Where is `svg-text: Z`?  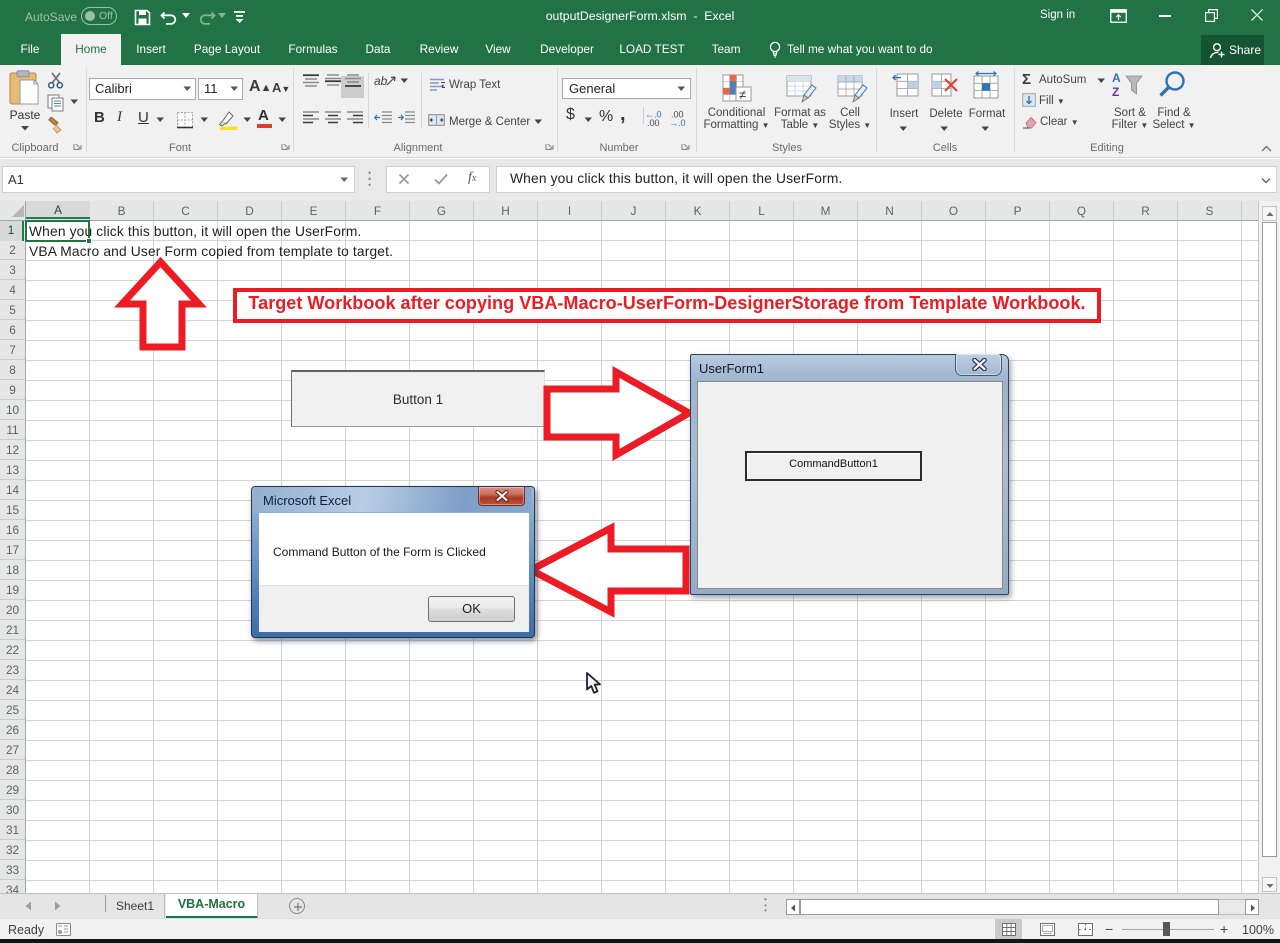
svg-text: Z is located at coordinates (1115, 92).